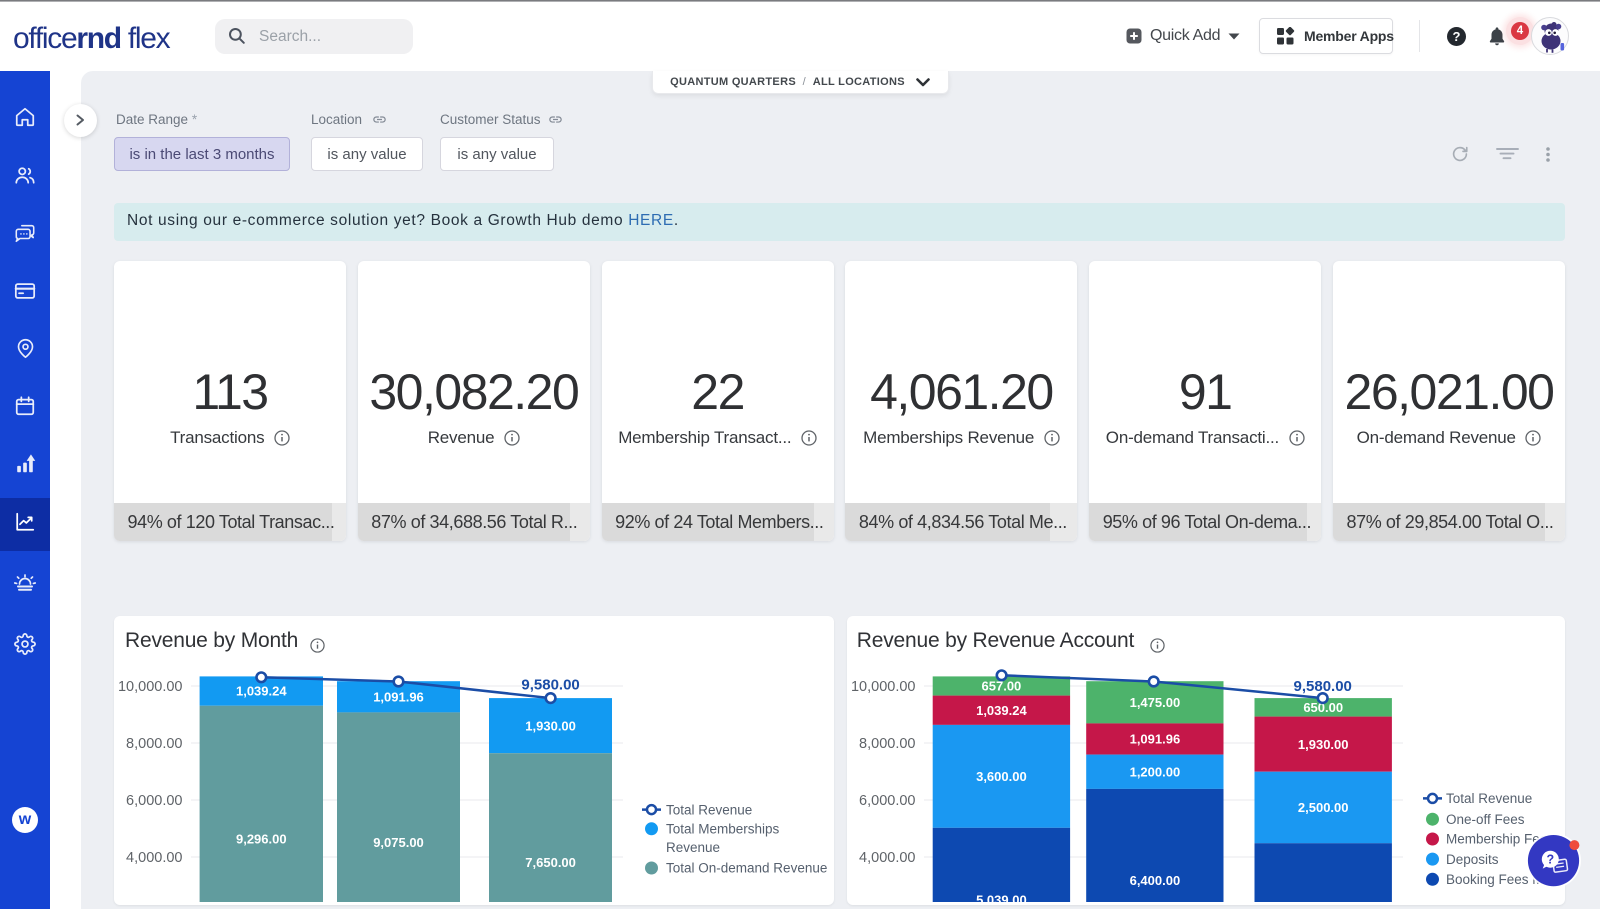  I want to click on svg-text: Deposits, so click(1472, 859).